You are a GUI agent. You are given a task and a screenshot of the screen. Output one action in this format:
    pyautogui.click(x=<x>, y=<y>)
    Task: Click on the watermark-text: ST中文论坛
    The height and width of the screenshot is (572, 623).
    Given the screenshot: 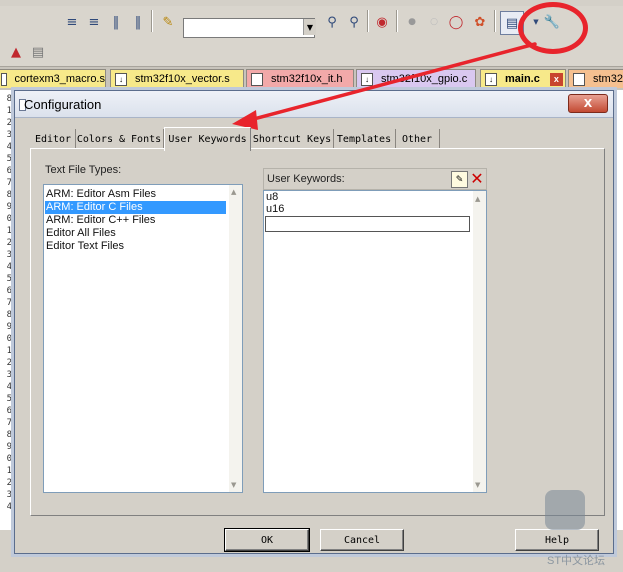 What is the action you would take?
    pyautogui.click(x=576, y=561)
    